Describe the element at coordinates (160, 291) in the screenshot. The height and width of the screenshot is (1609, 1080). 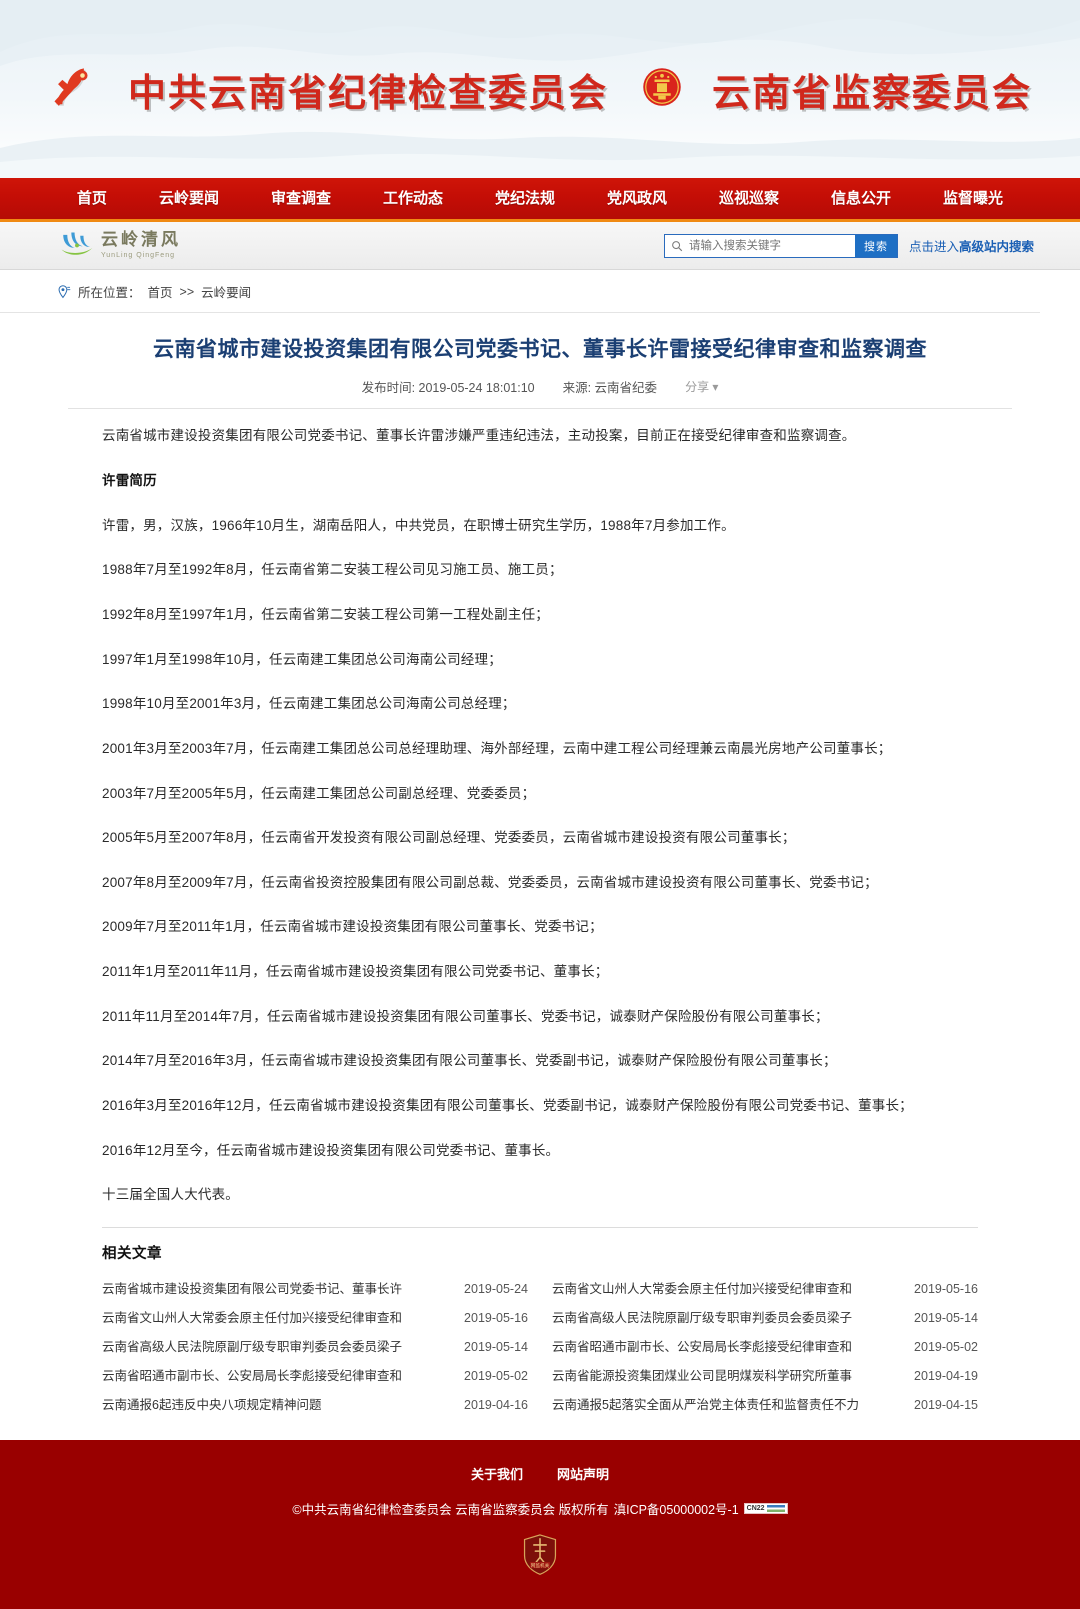
I see `breadcrumb-home-link: 首页` at that location.